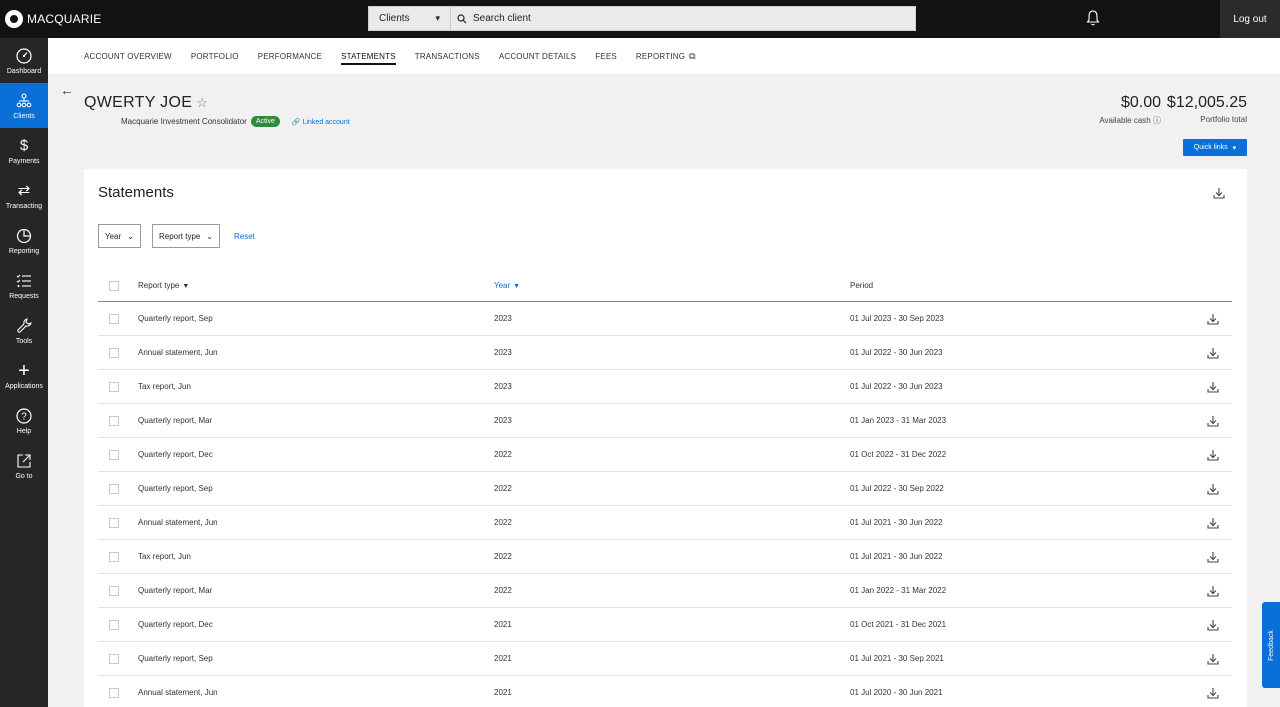 This screenshot has width=1280, height=707. What do you see at coordinates (178, 692) in the screenshot?
I see `cell-report-type: Annual statement, Jun` at bounding box center [178, 692].